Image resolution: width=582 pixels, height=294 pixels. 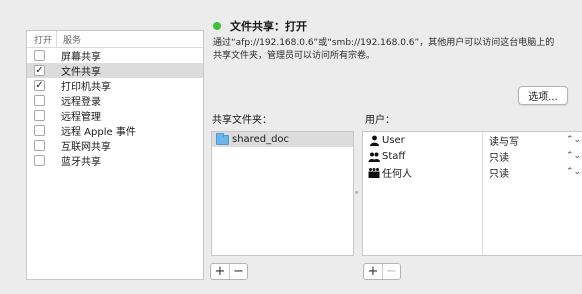 I want to click on single-user-icon, so click(x=374, y=140).